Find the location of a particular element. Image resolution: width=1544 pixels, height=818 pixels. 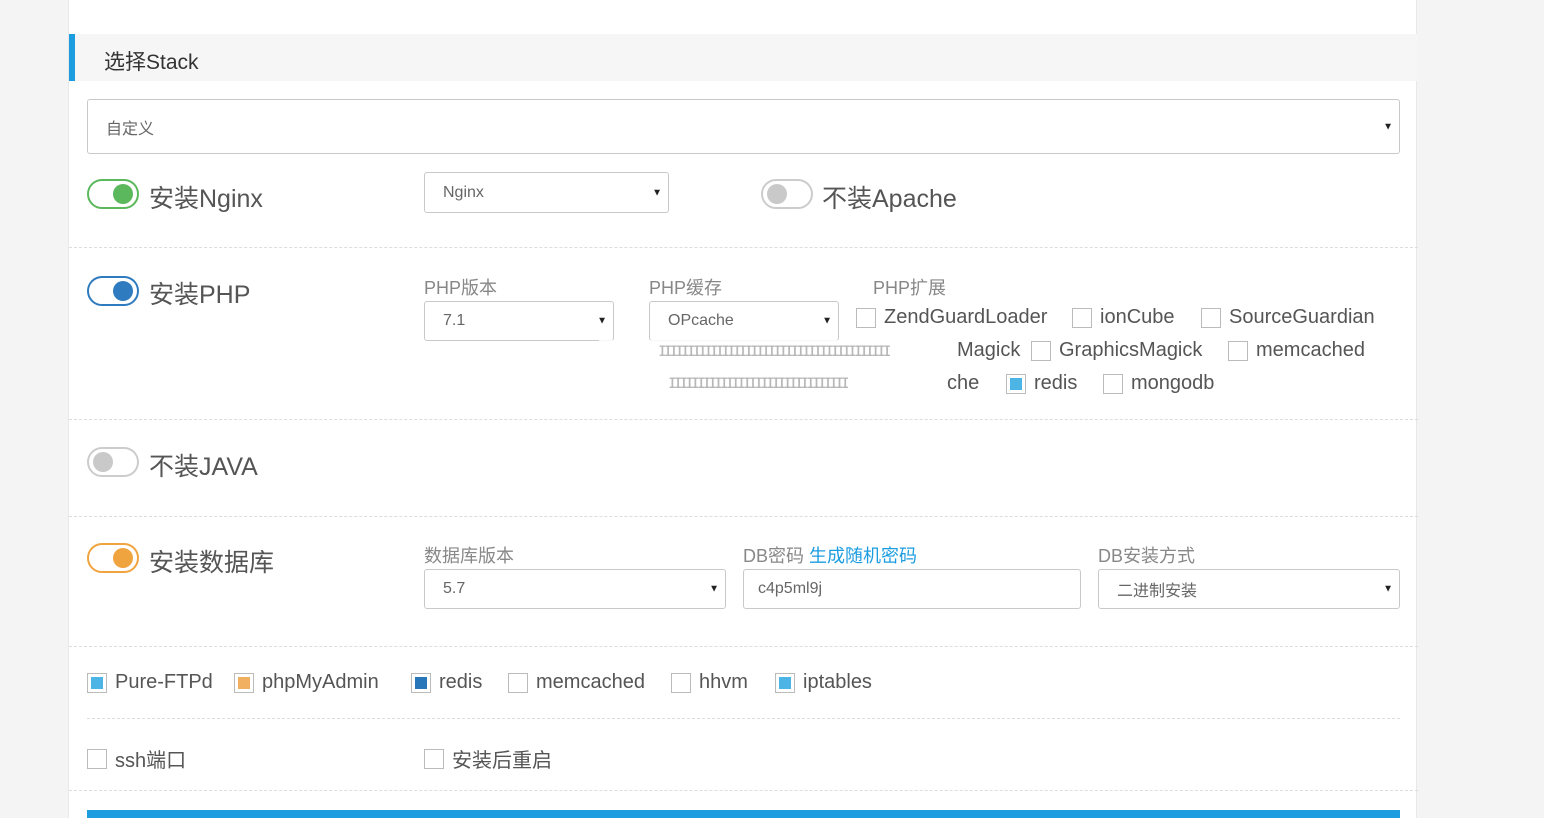

apache-toggle is located at coordinates (787, 194).